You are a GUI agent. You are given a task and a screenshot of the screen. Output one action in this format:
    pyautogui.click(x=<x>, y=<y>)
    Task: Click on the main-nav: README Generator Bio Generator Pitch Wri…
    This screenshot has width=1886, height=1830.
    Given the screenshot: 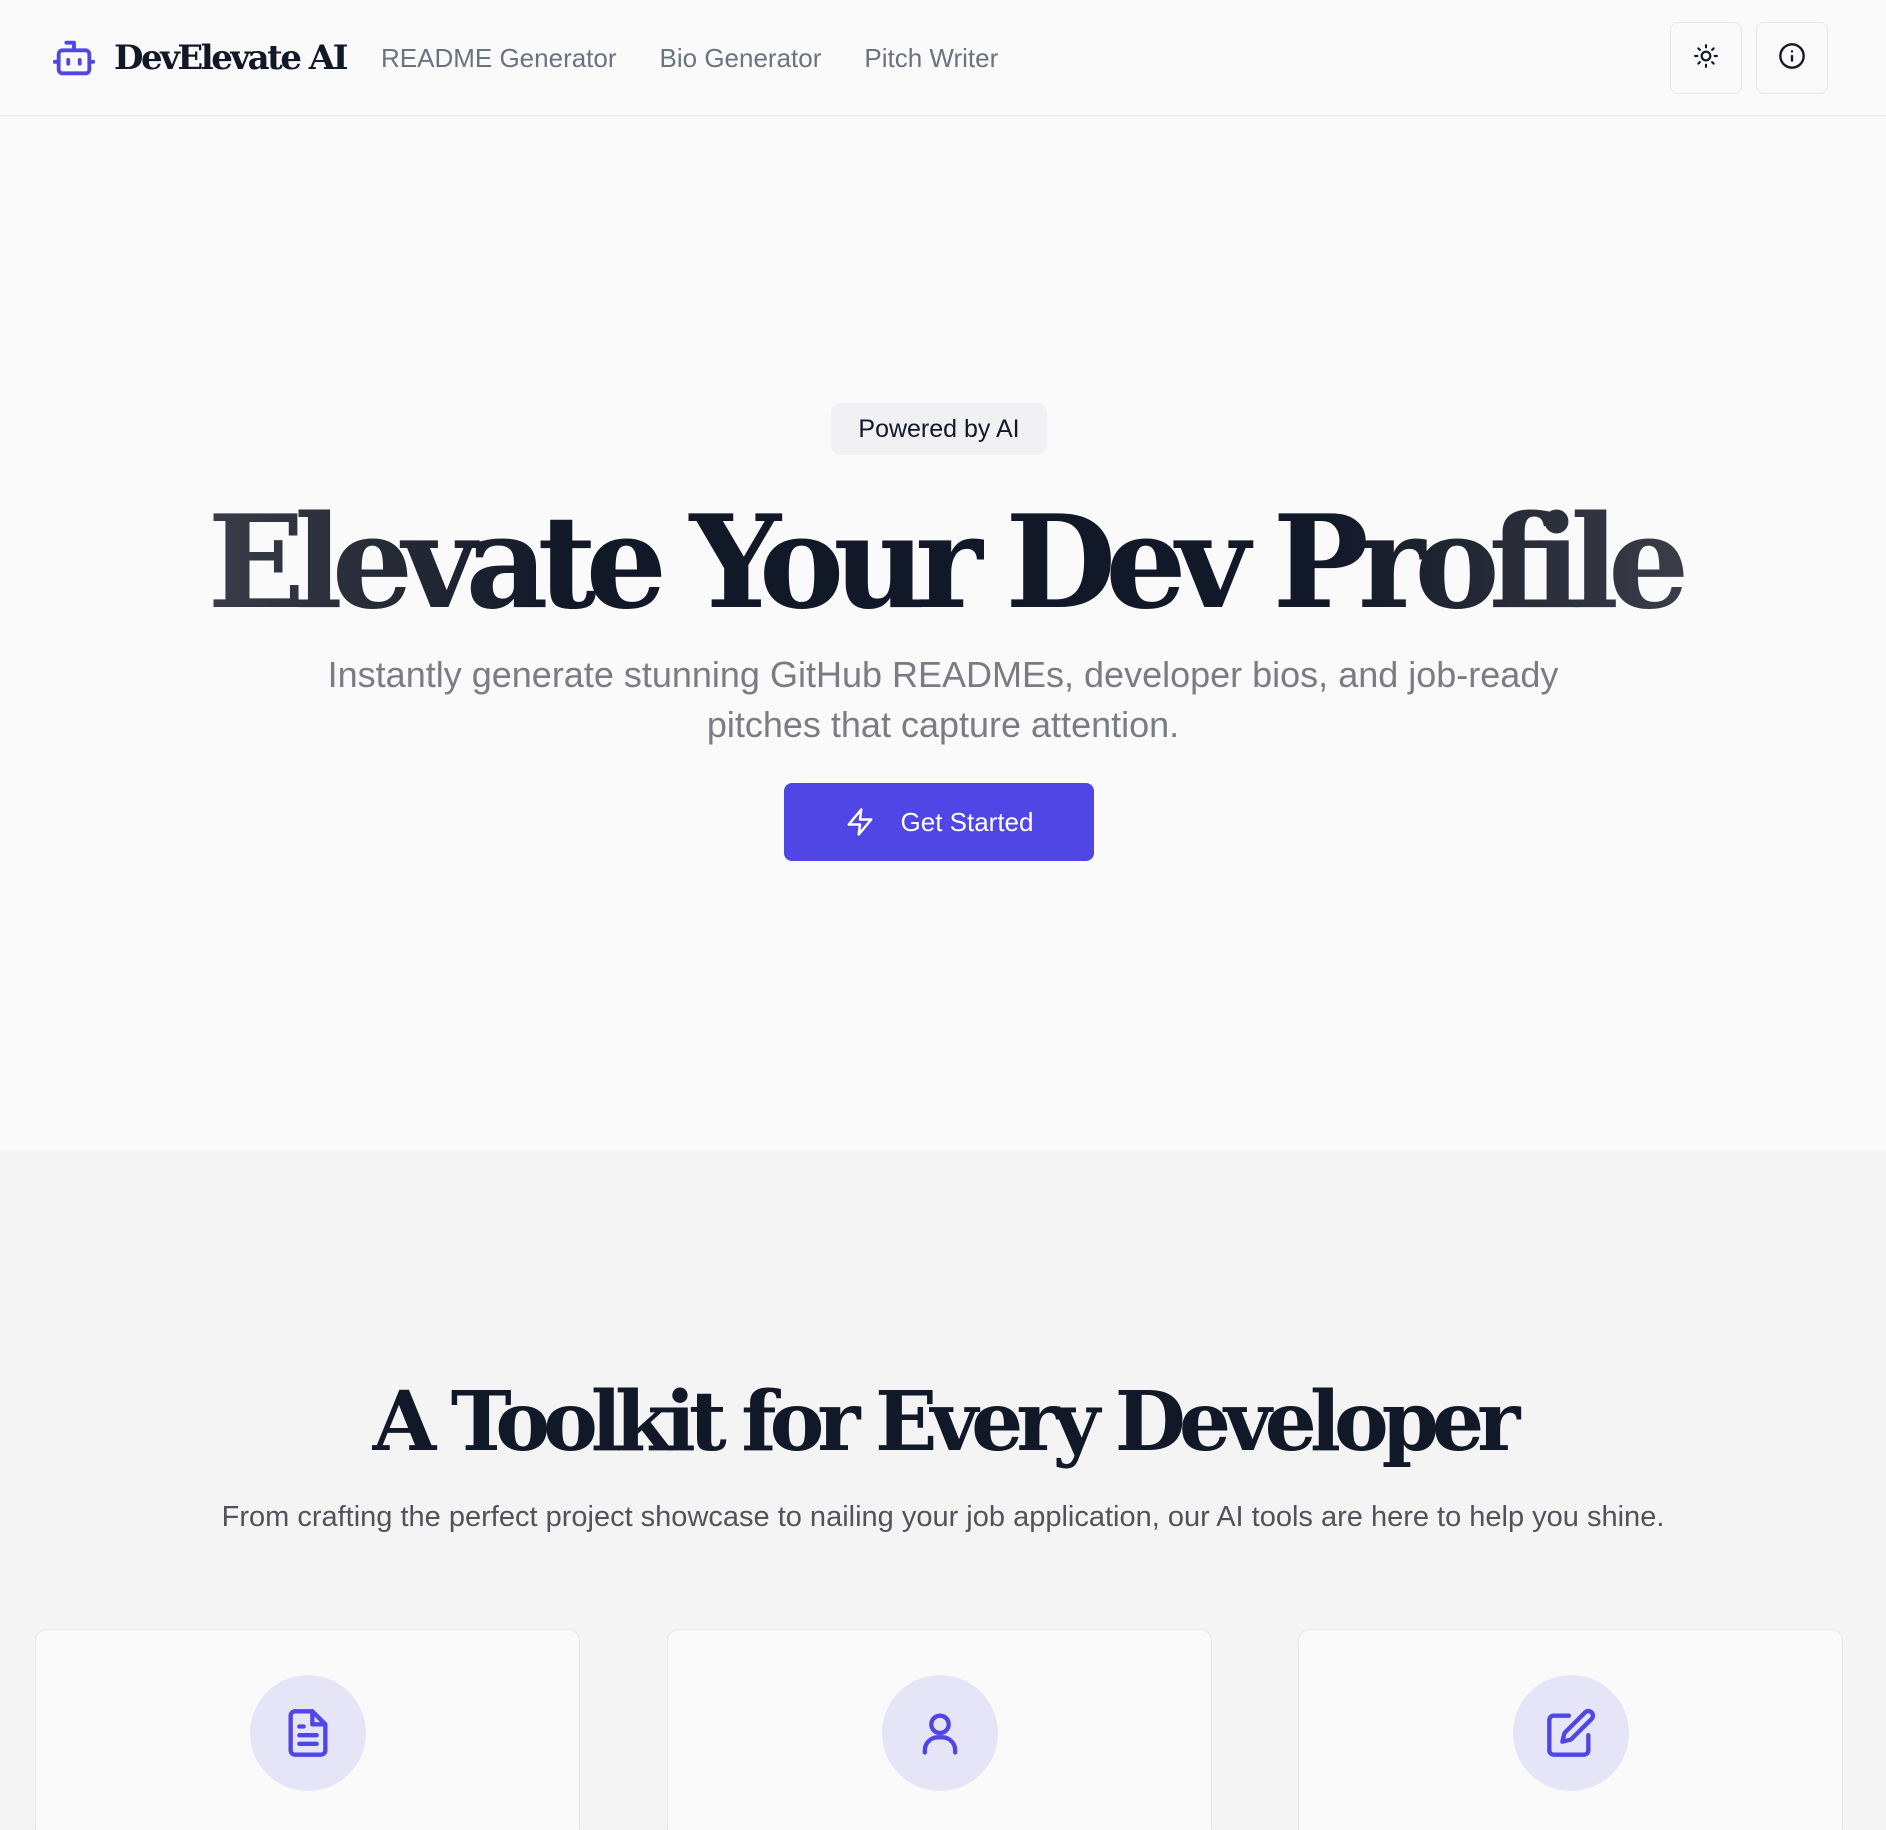 What is the action you would take?
    pyautogui.click(x=689, y=58)
    